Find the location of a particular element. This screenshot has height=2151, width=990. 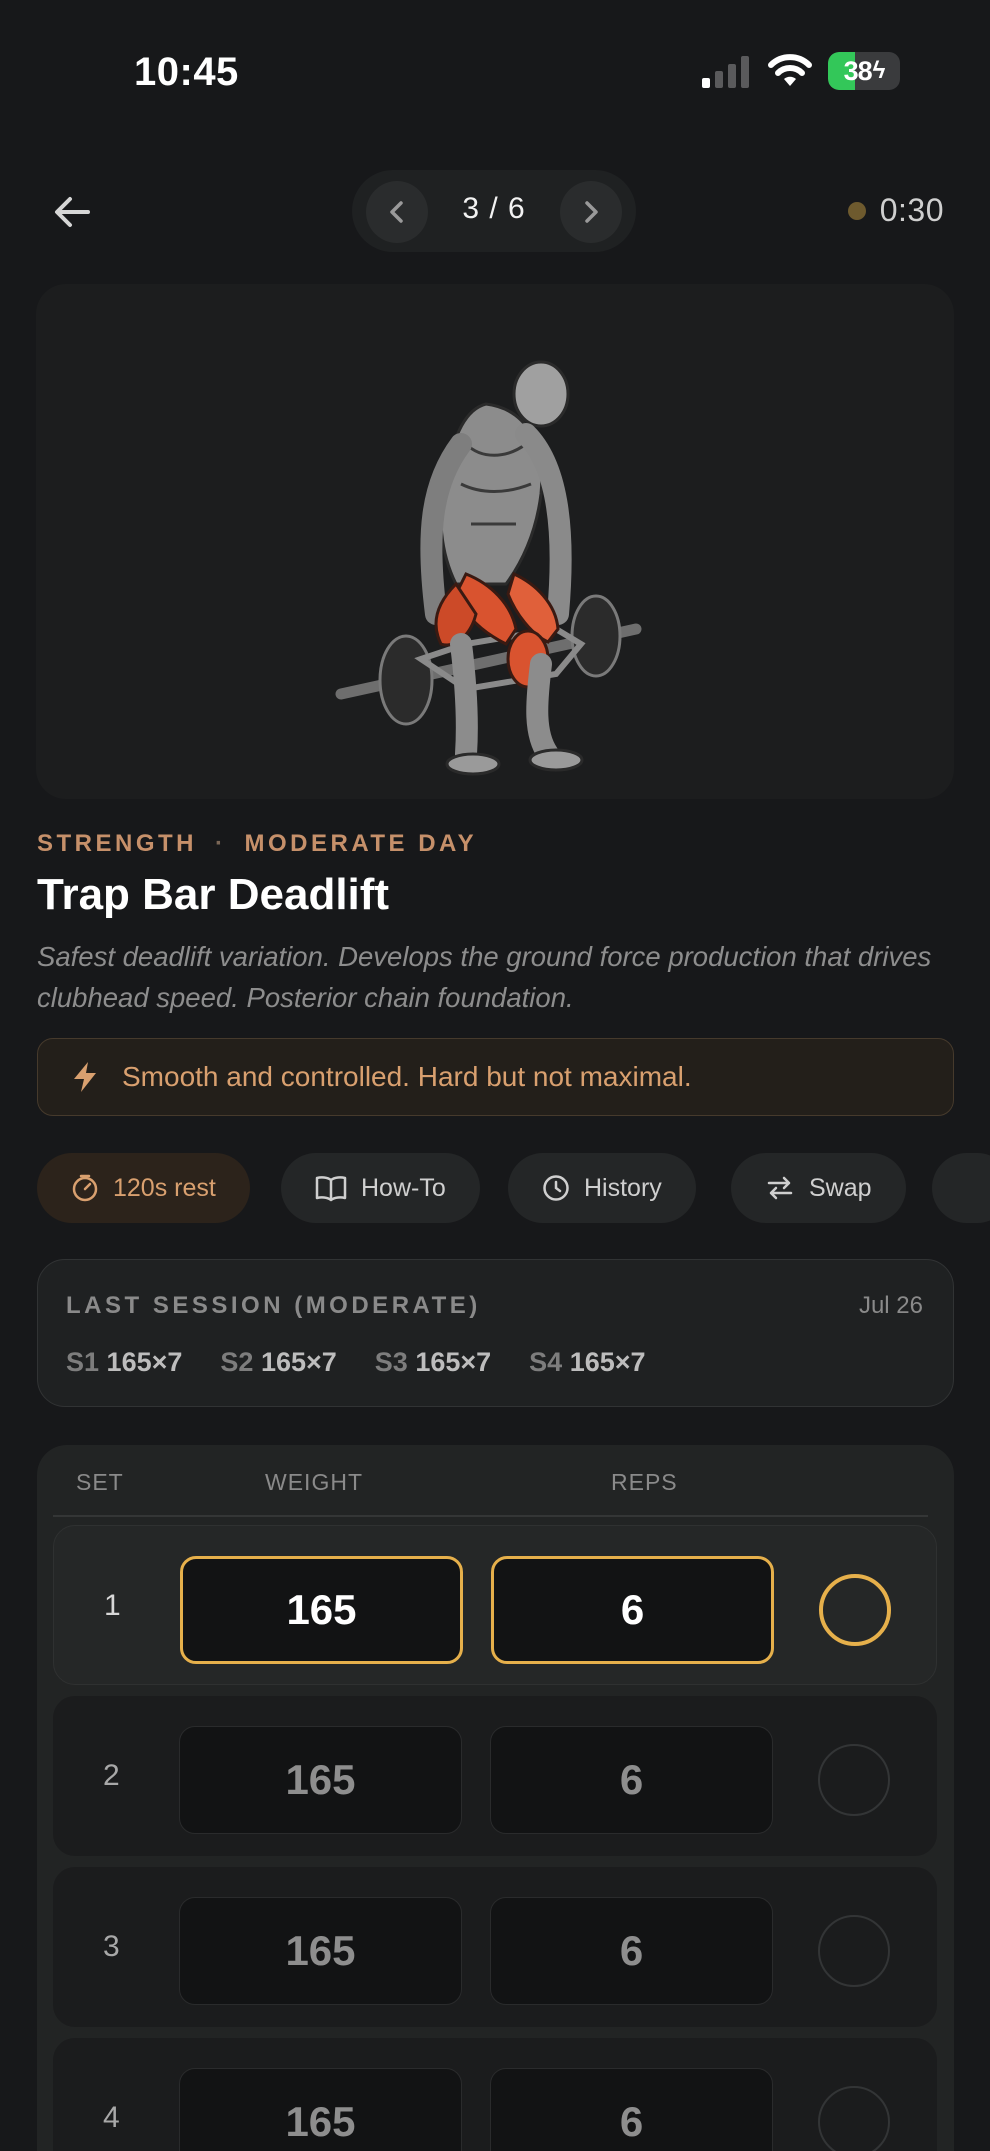

set-row: 1 165 6 is located at coordinates (495, 1605).